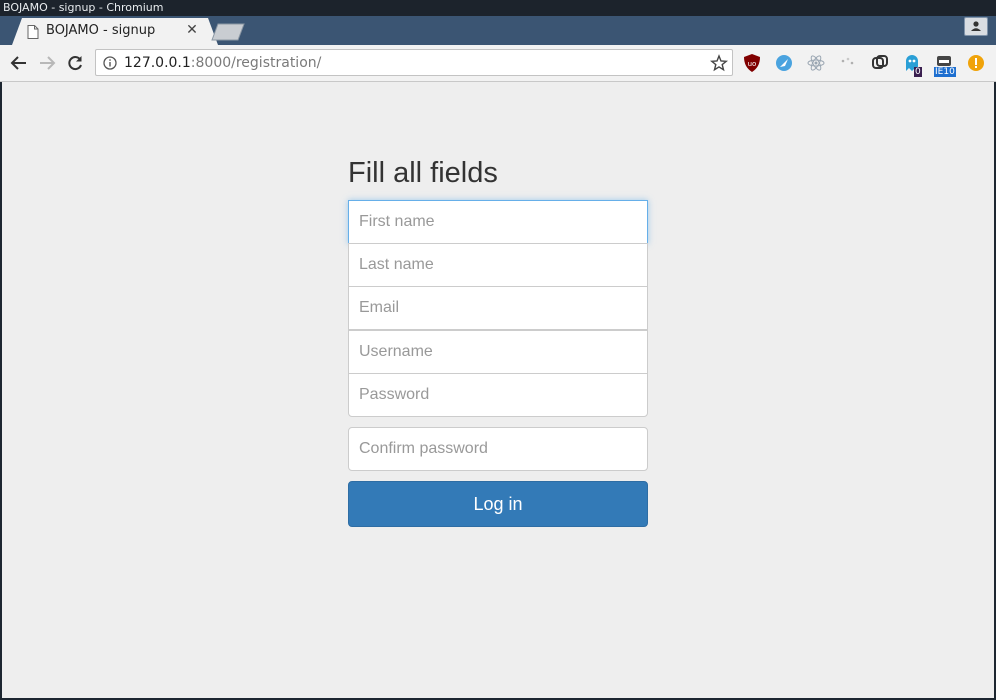 The image size is (996, 700). What do you see at coordinates (784, 63) in the screenshot?
I see `blue-bird-icon` at bounding box center [784, 63].